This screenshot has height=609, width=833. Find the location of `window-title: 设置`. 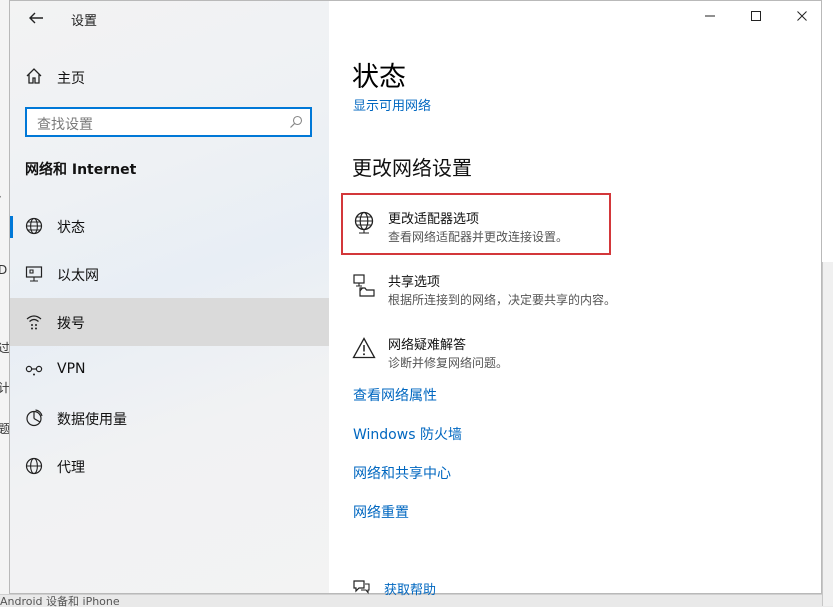

window-title: 设置 is located at coordinates (84, 21).